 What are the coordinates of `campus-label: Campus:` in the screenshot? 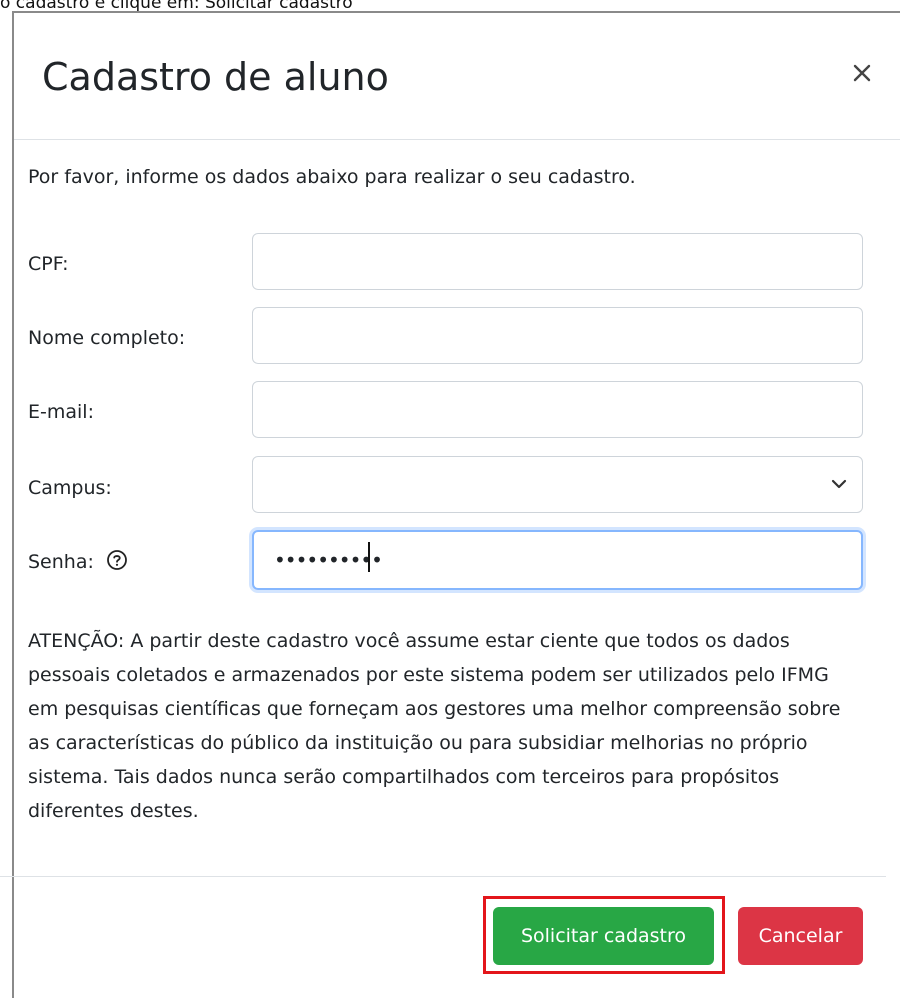 It's located at (70, 488).